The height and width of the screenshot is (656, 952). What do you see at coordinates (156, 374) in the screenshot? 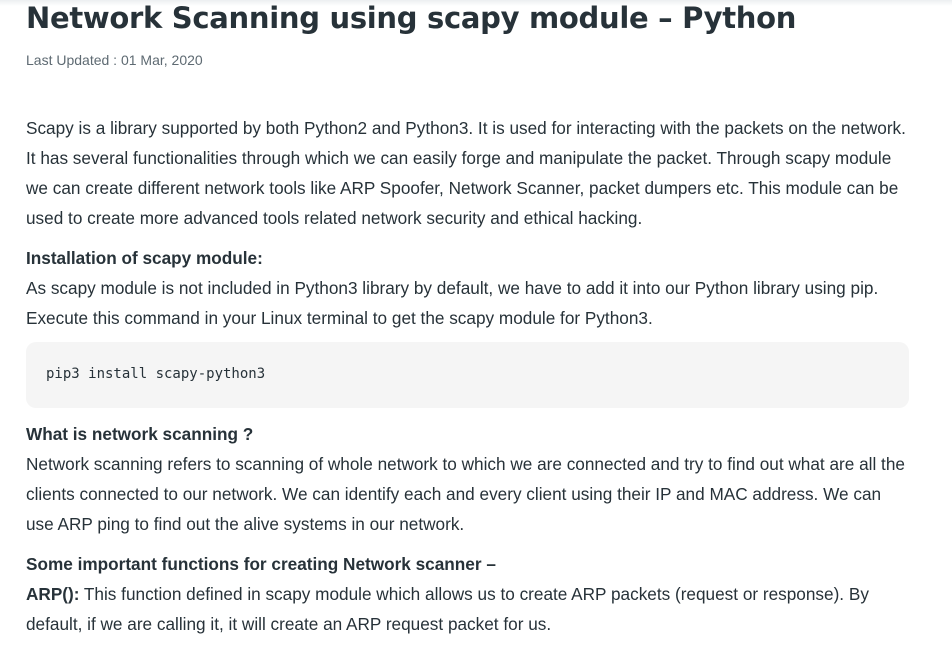
I see `code-text: pip3 install scapy-python3` at bounding box center [156, 374].